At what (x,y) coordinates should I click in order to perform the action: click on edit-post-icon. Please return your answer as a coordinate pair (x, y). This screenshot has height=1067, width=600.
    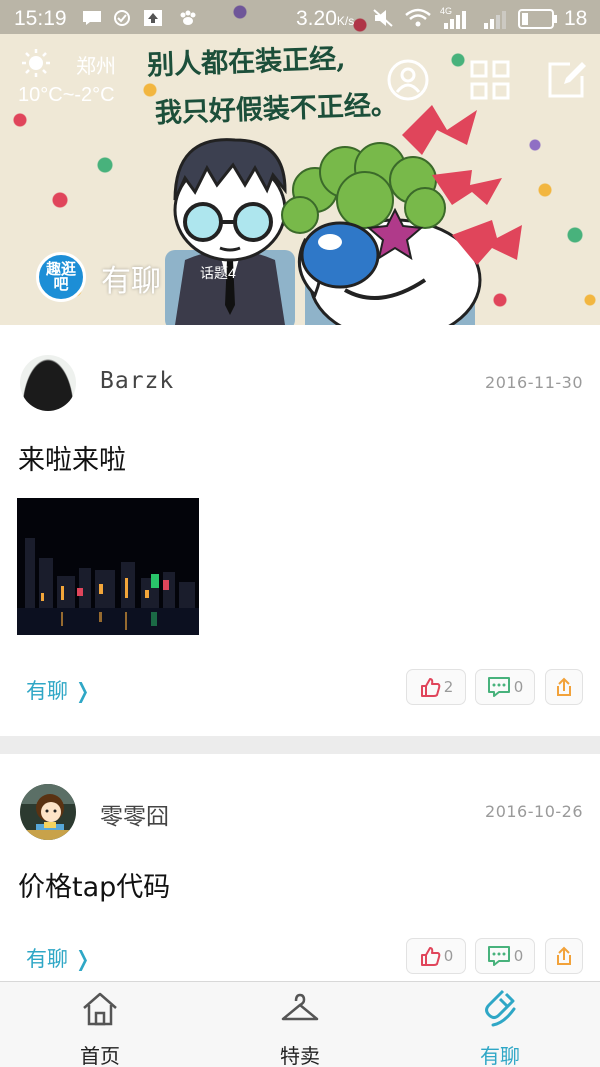
    Looking at the image, I should click on (566, 80).